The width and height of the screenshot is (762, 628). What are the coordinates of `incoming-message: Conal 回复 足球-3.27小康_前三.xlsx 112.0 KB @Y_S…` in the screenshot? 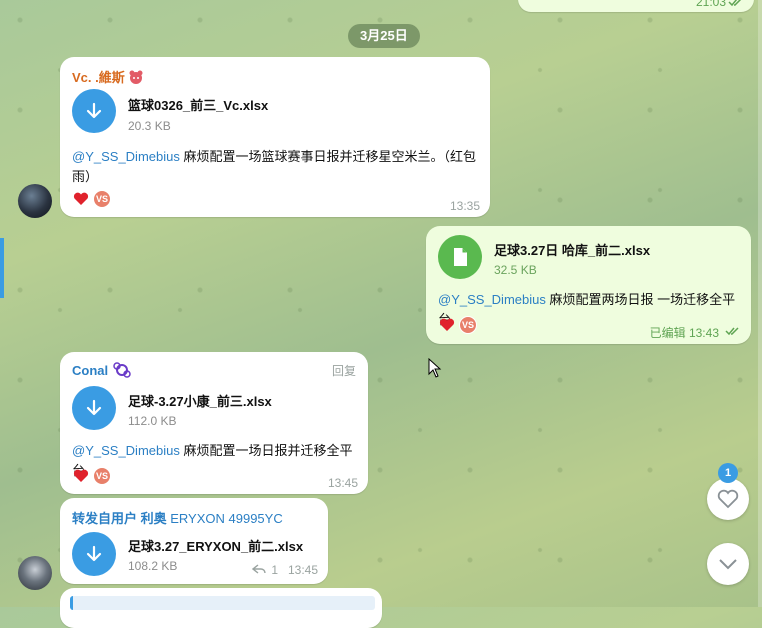 It's located at (214, 423).